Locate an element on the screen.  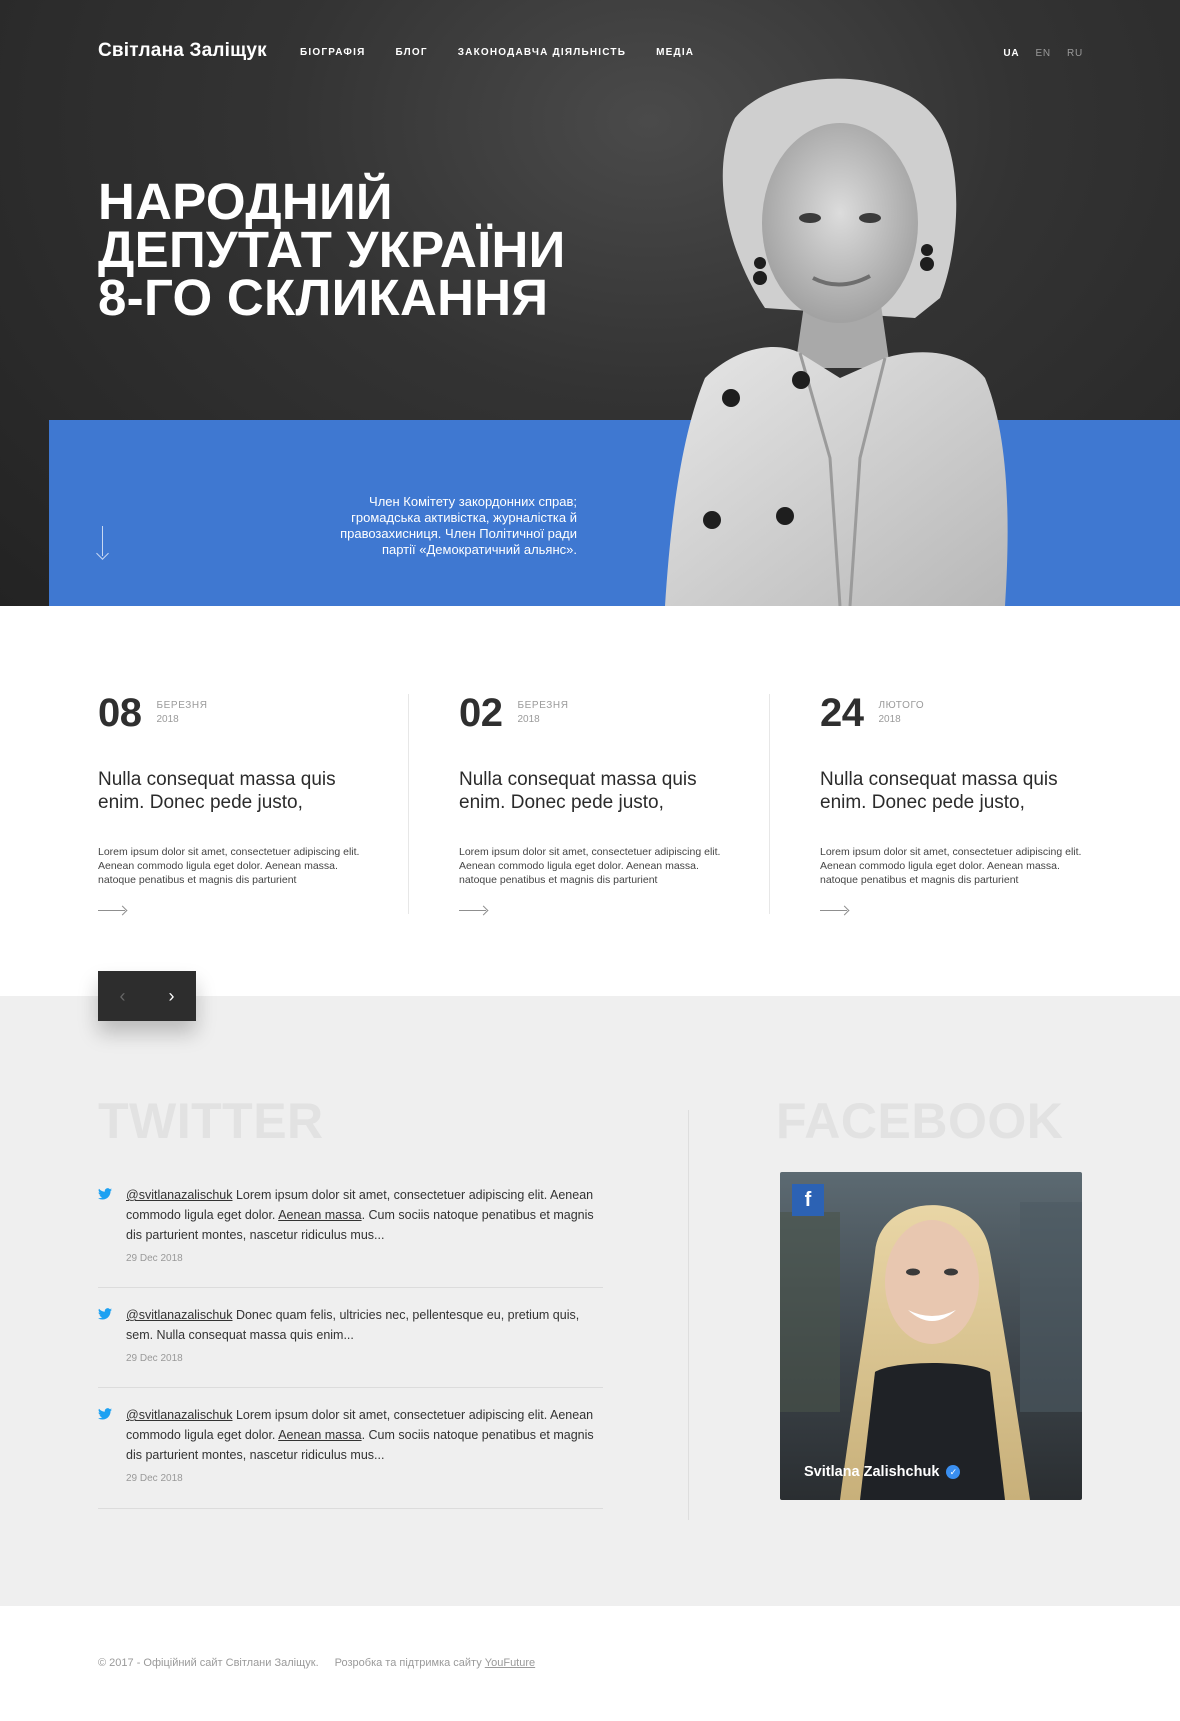
slider-next-button: › is located at coordinates (171, 996).